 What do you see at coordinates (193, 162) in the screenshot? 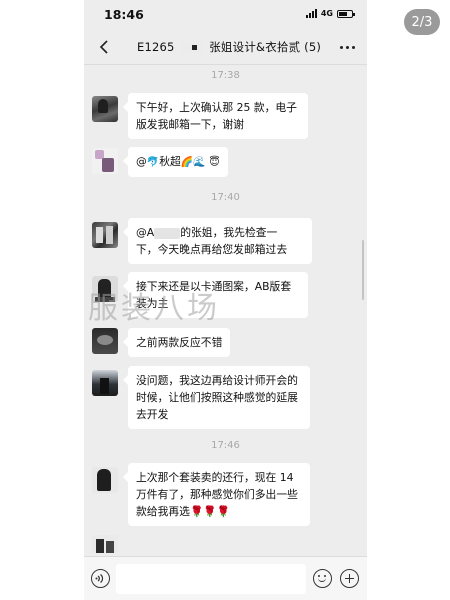
I see `rainbow-emoji: 🌈🌊` at bounding box center [193, 162].